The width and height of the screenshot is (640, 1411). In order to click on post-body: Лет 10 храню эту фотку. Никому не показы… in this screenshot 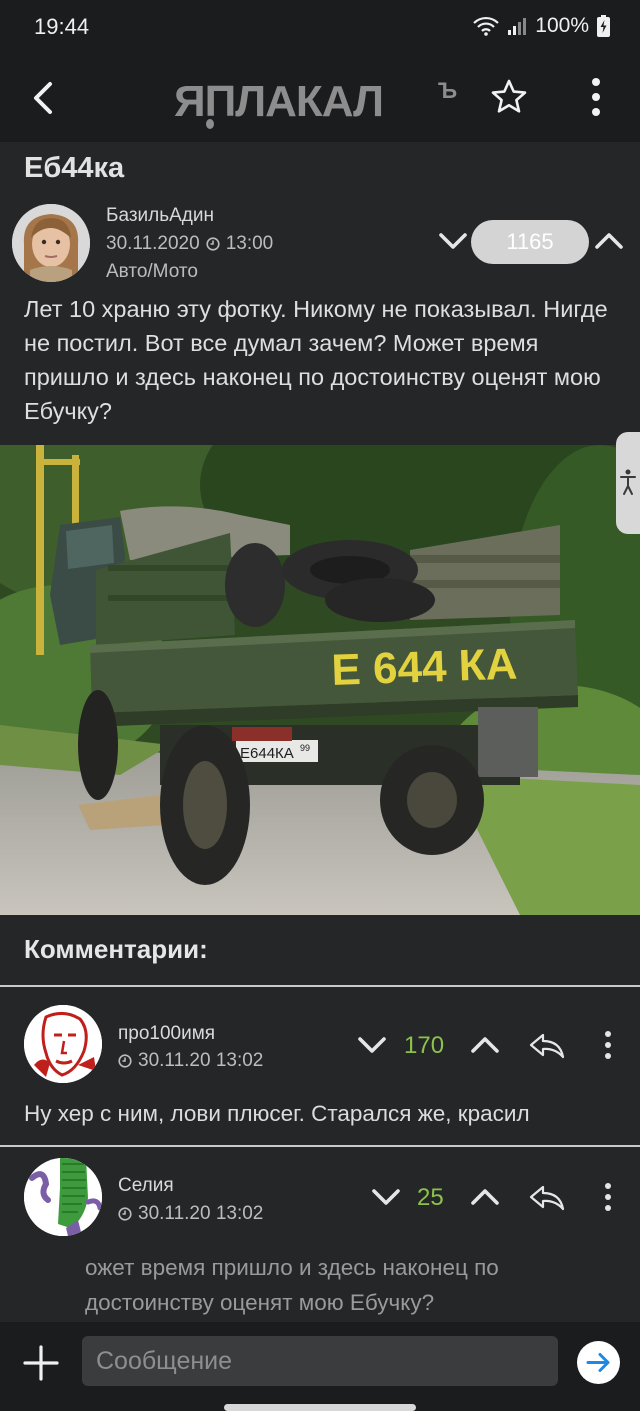, I will do `click(316, 360)`.